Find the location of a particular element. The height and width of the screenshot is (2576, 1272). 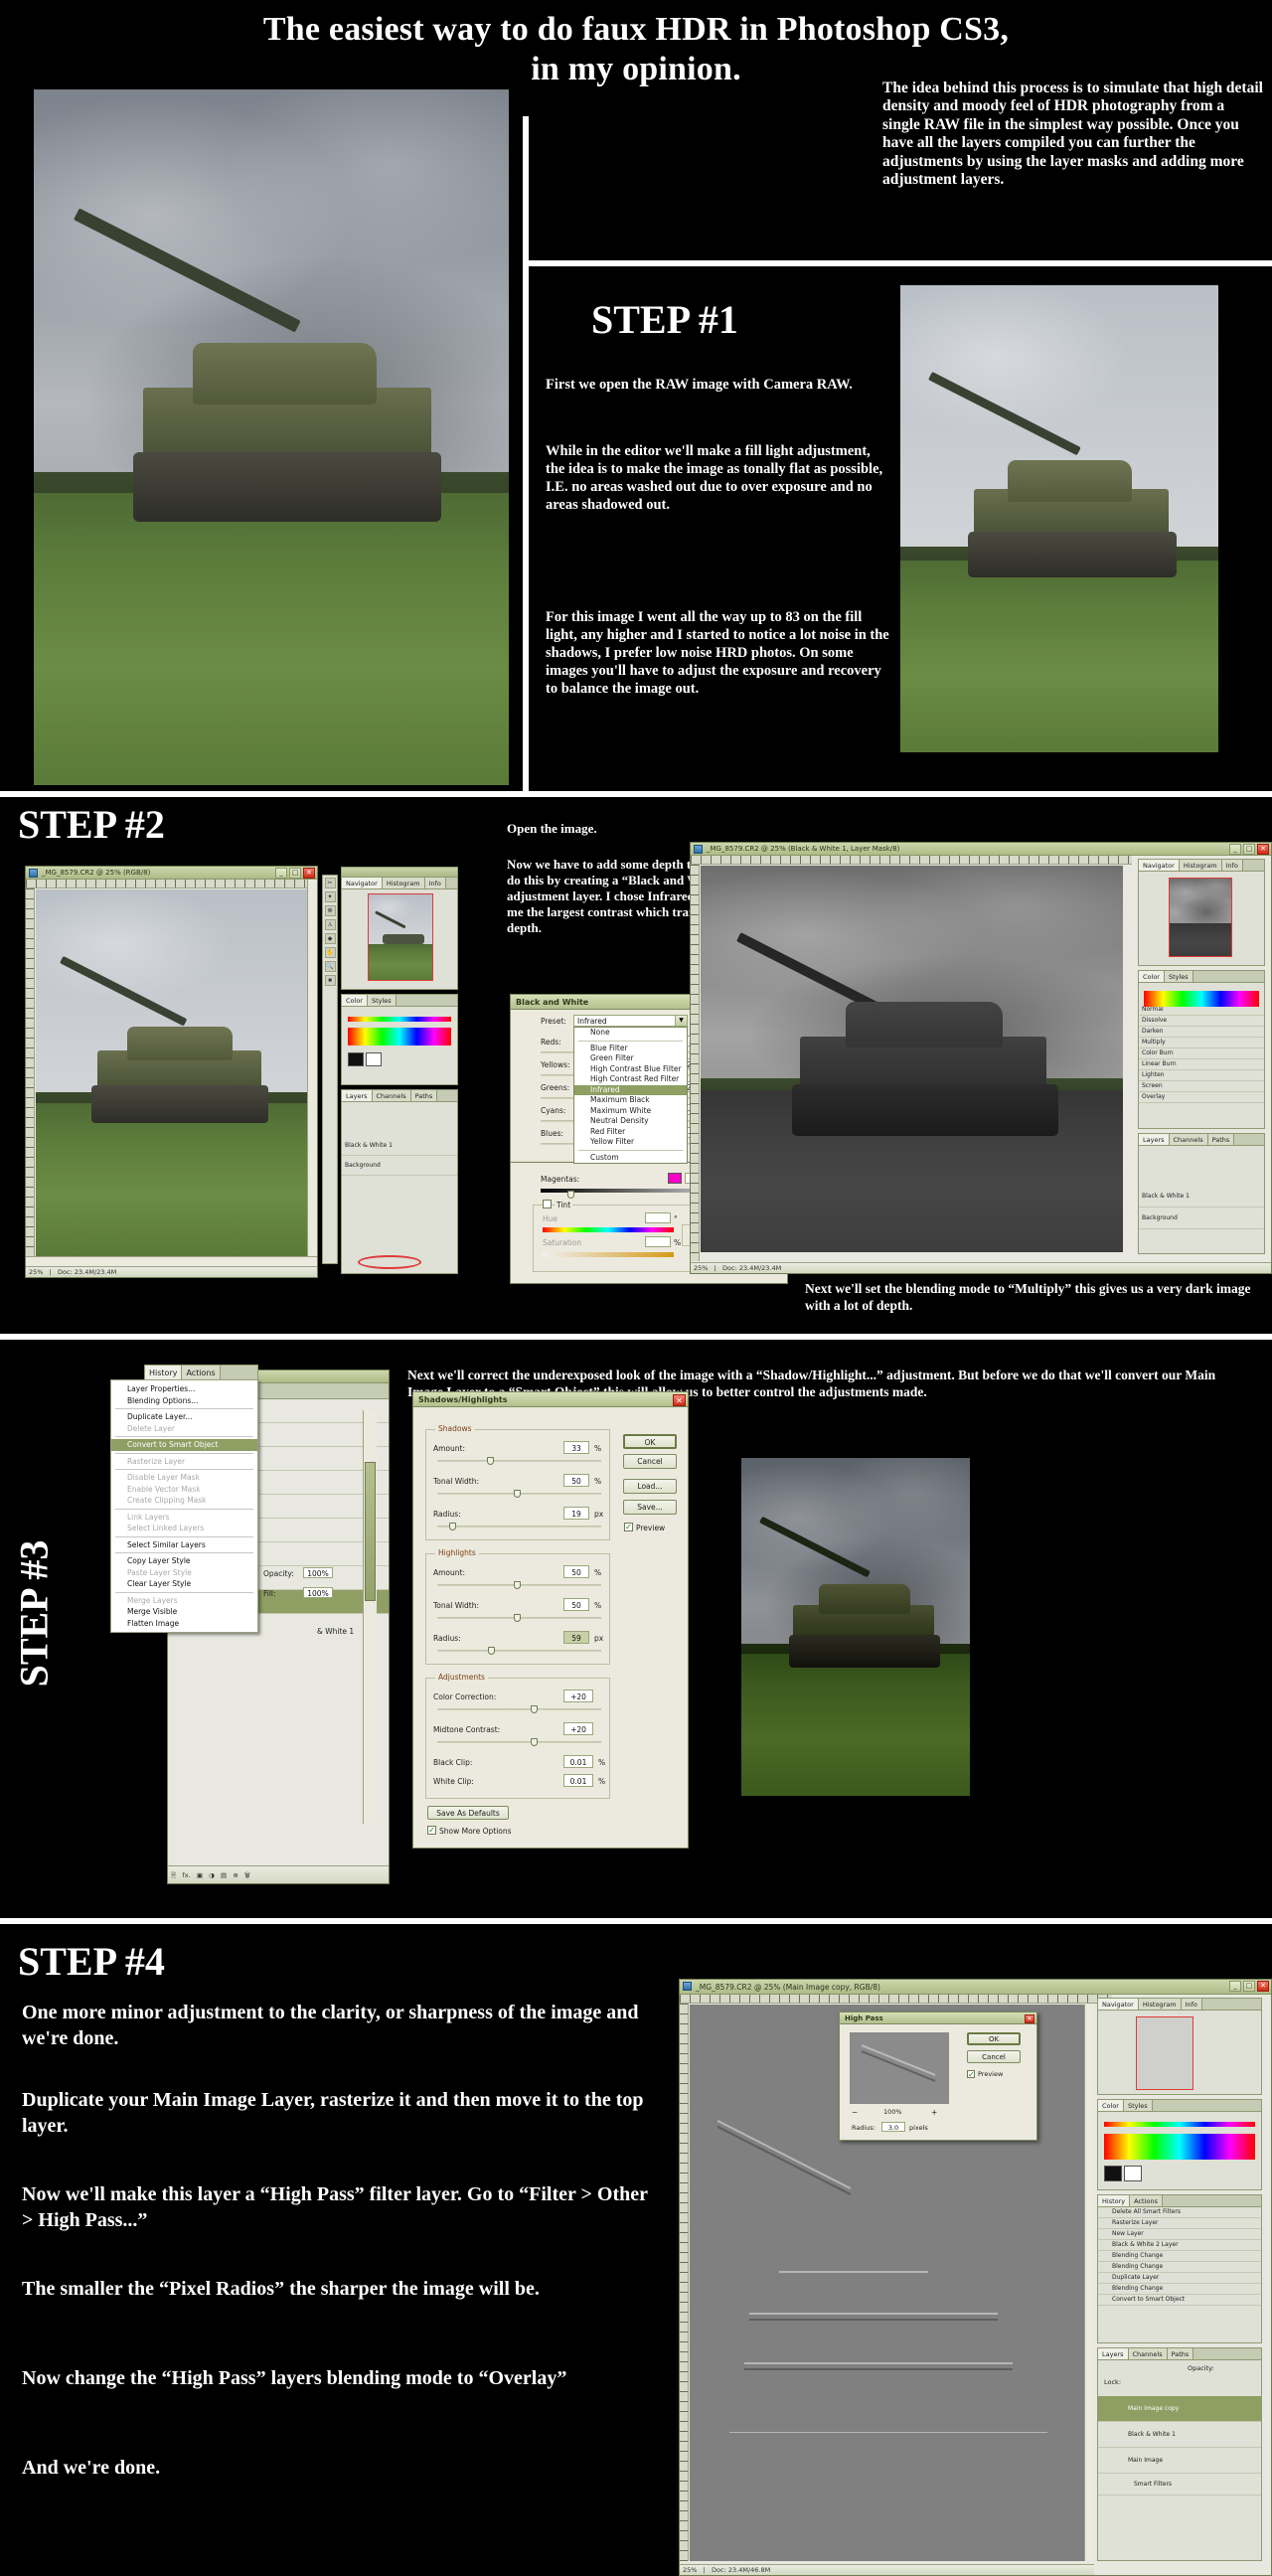

preview-zoom-minus: − is located at coordinates (855, 2112).